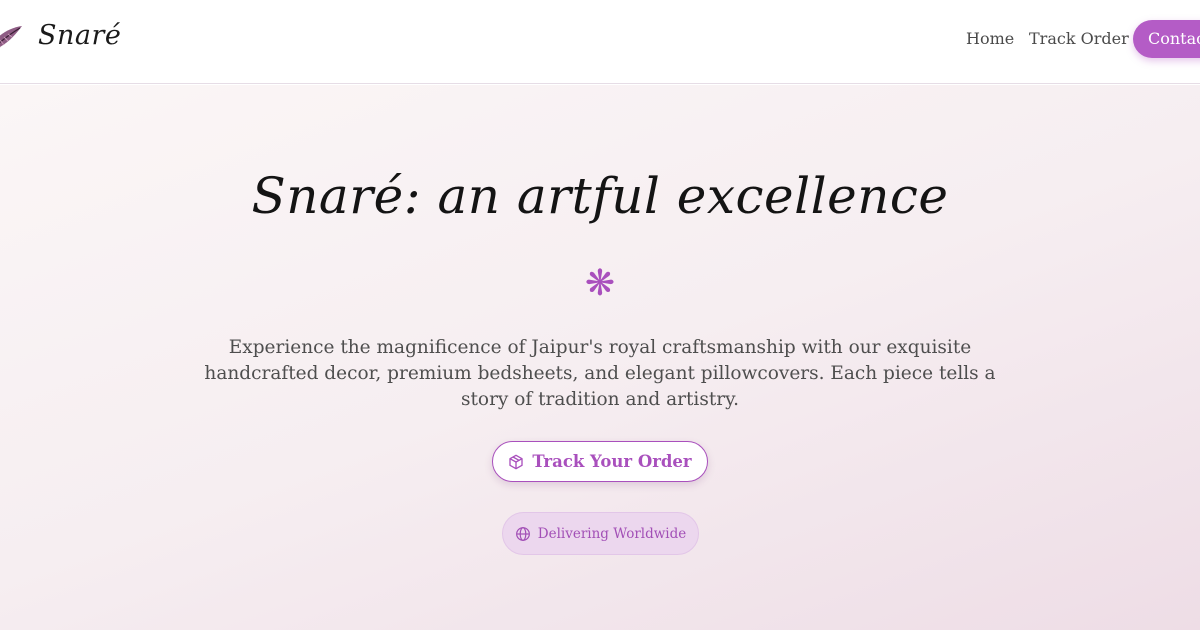  I want to click on delivering-worldwide-label: Delivering Worldwide, so click(612, 533).